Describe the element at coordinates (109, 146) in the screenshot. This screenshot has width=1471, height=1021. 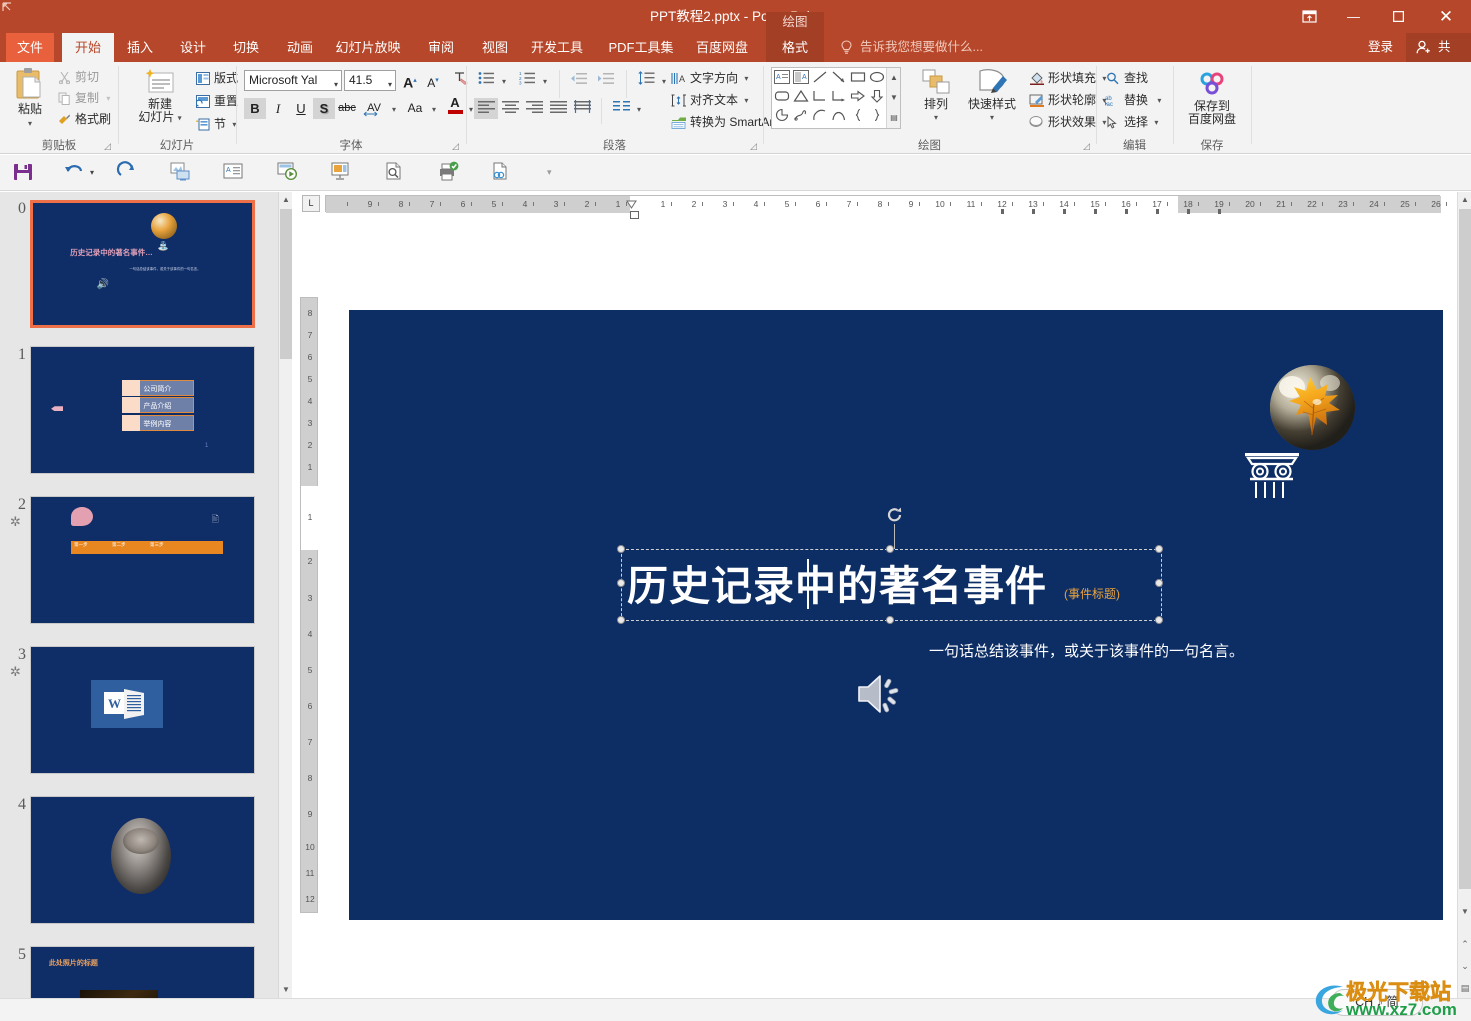
I see `clipboard-dialog-launcher: ◿` at that location.